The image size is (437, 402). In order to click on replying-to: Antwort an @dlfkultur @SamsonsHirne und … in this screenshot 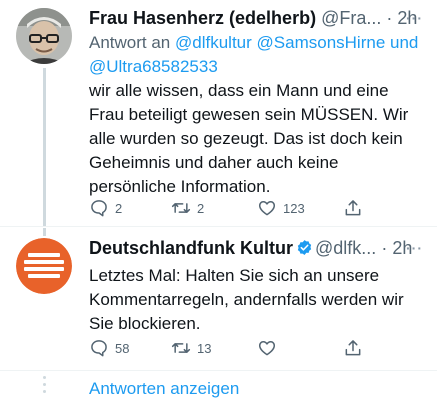, I will do `click(256, 55)`.